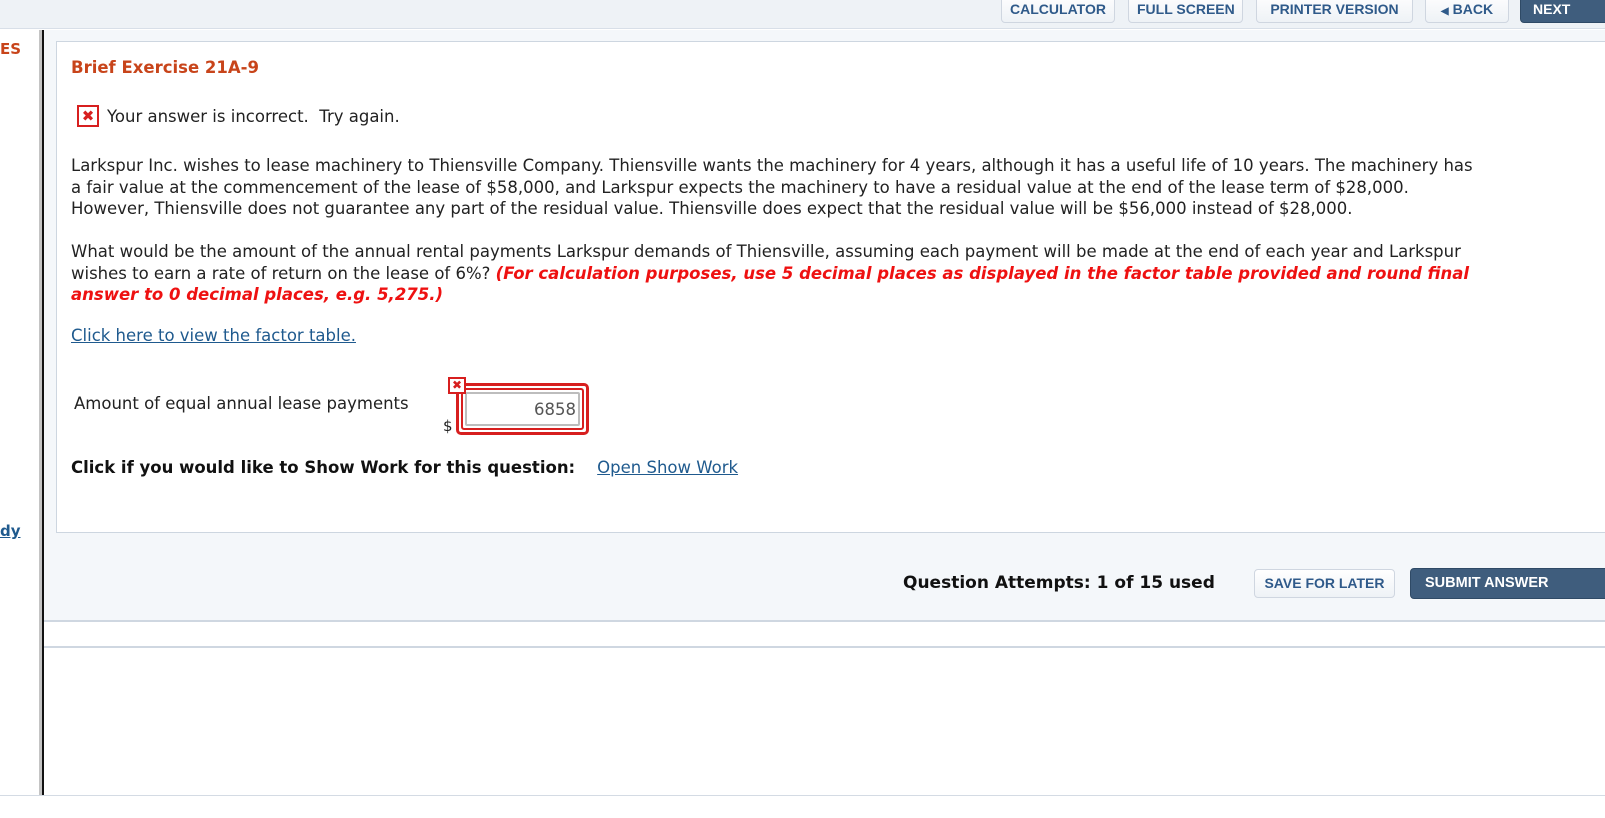  I want to click on sidebar: ES dy, so click(19, 415).